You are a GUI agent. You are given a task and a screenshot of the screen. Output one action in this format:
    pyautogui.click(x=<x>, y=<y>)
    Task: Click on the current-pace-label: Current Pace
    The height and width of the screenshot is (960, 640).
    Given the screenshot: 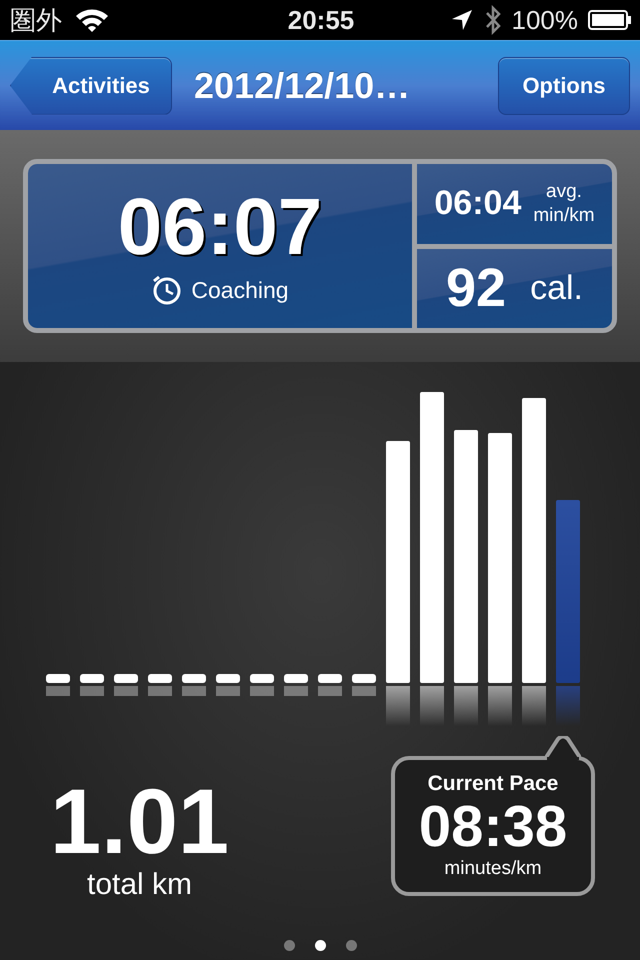 What is the action you would take?
    pyautogui.click(x=493, y=784)
    